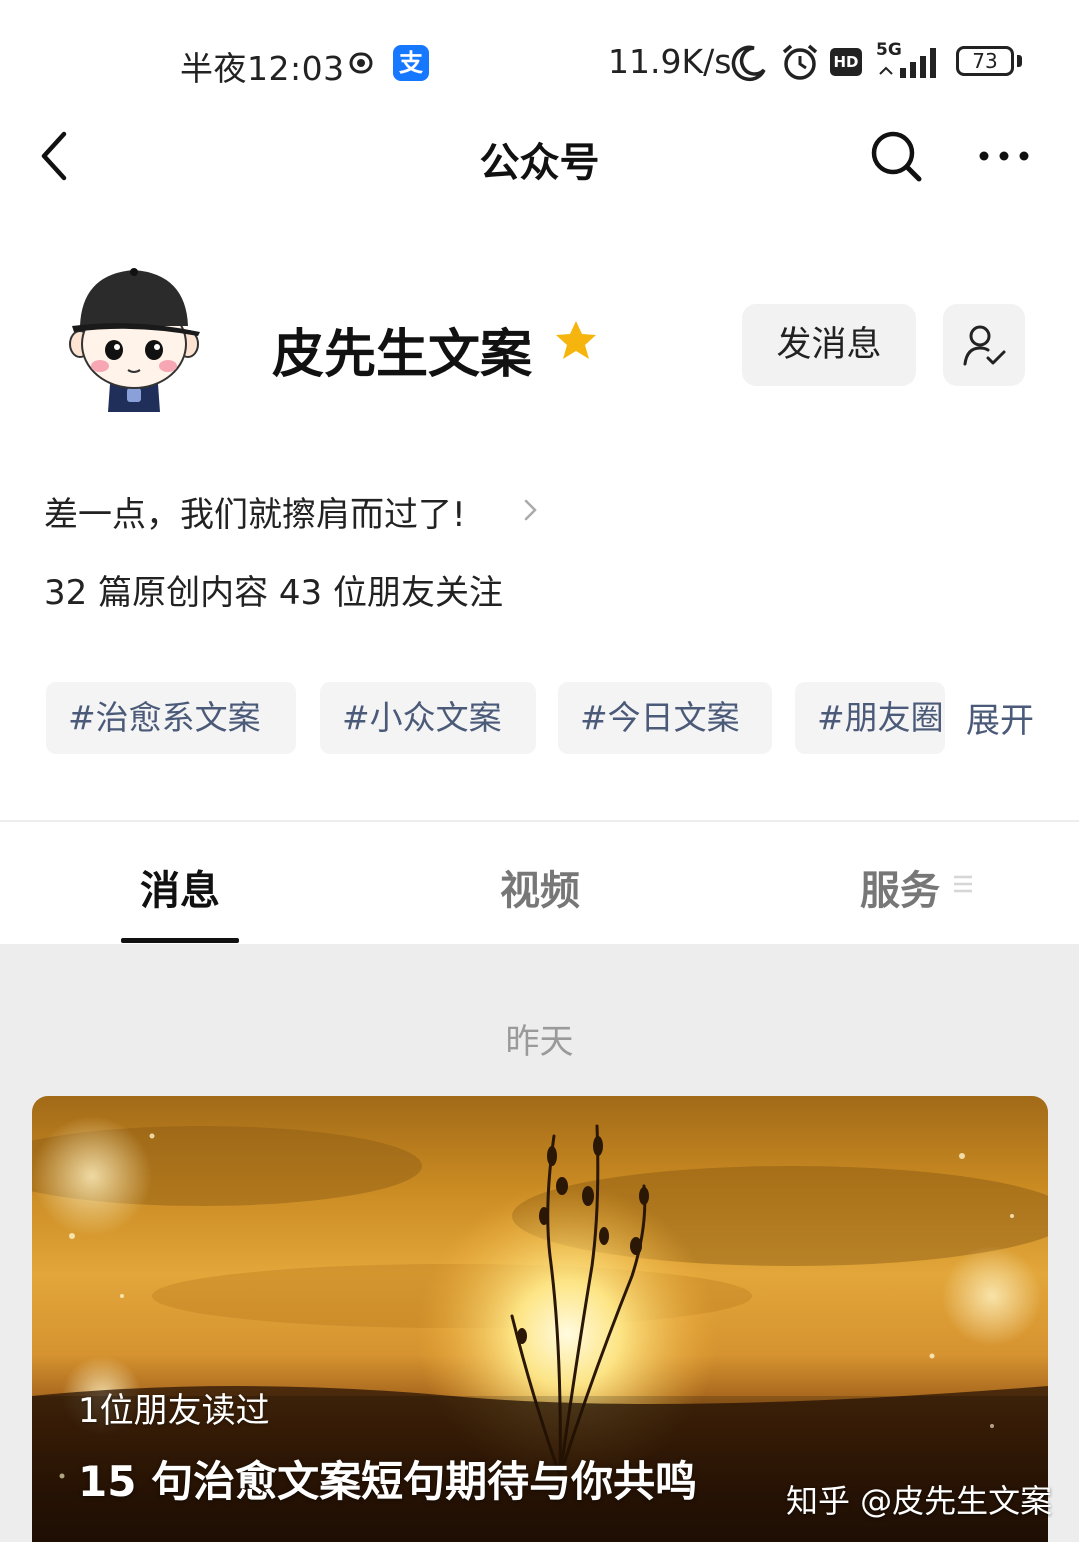 The image size is (1079, 1542). What do you see at coordinates (870, 718) in the screenshot?
I see `tag-moments: #朋友圈文案` at bounding box center [870, 718].